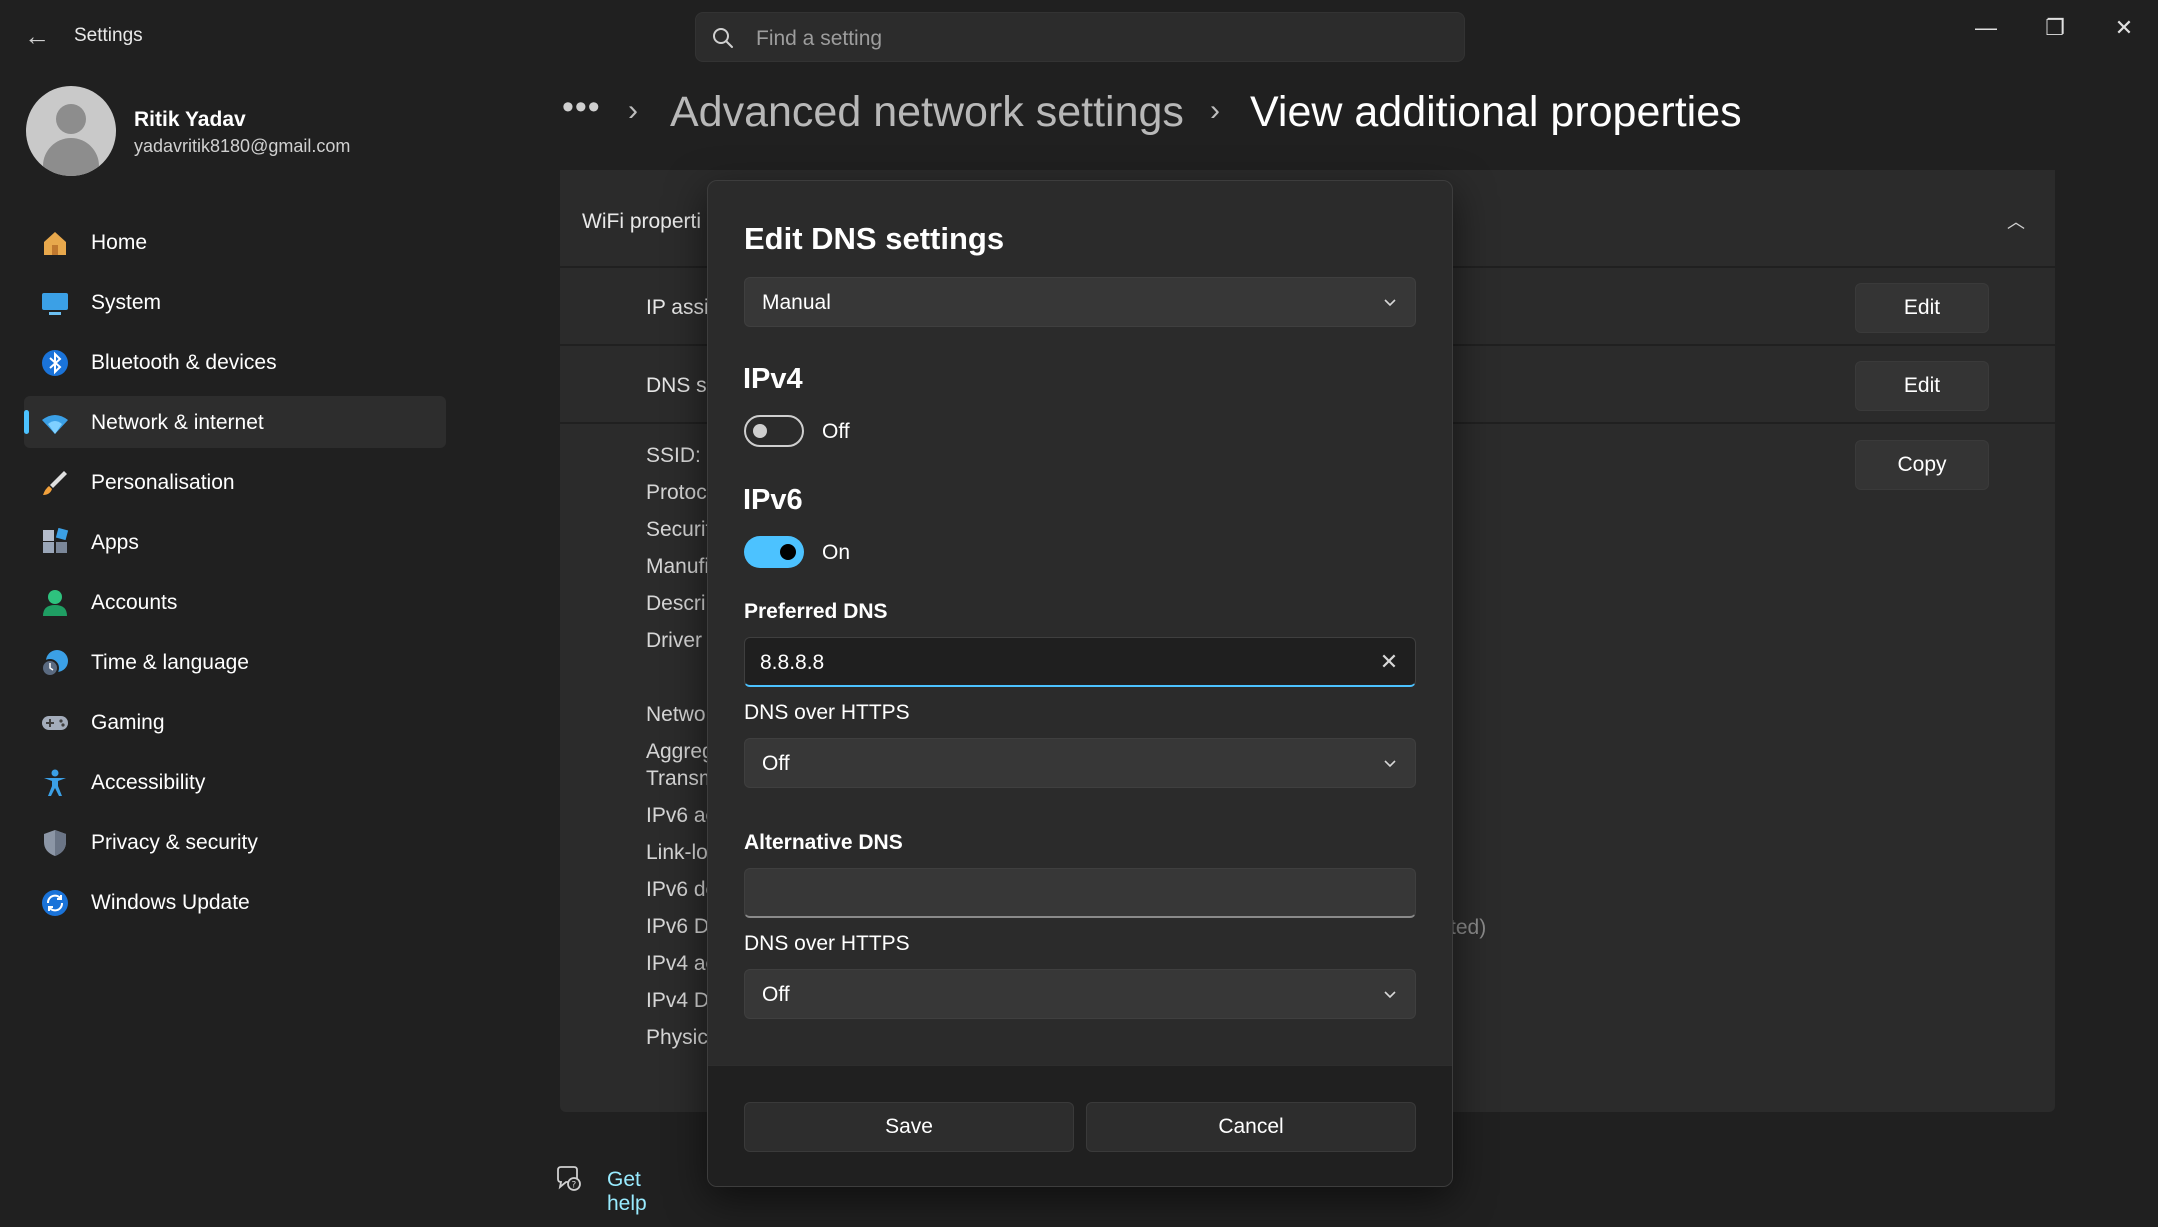  What do you see at coordinates (235, 782) in the screenshot?
I see `sidebar-item-accessibility: Accessibility` at bounding box center [235, 782].